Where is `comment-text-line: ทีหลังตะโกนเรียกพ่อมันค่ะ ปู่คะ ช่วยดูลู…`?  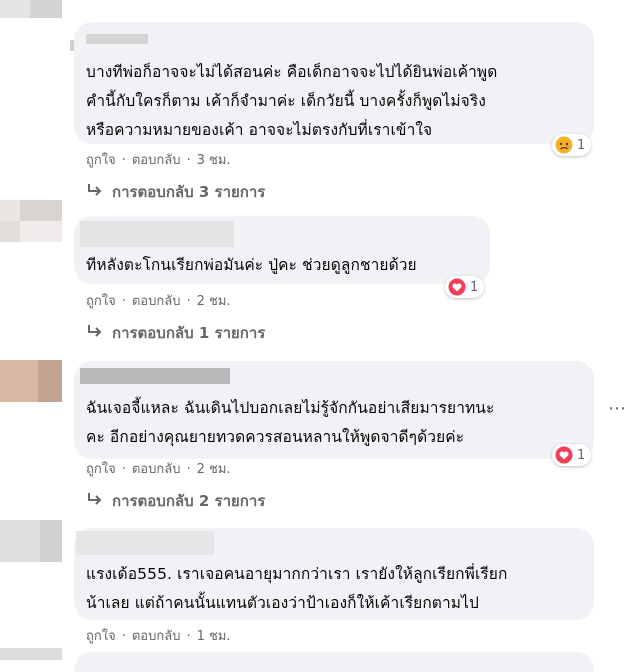 comment-text-line: ทีหลังตะโกนเรียกพ่อมันค่ะ ปู่คะ ช่วยดูลู… is located at coordinates (251, 265).